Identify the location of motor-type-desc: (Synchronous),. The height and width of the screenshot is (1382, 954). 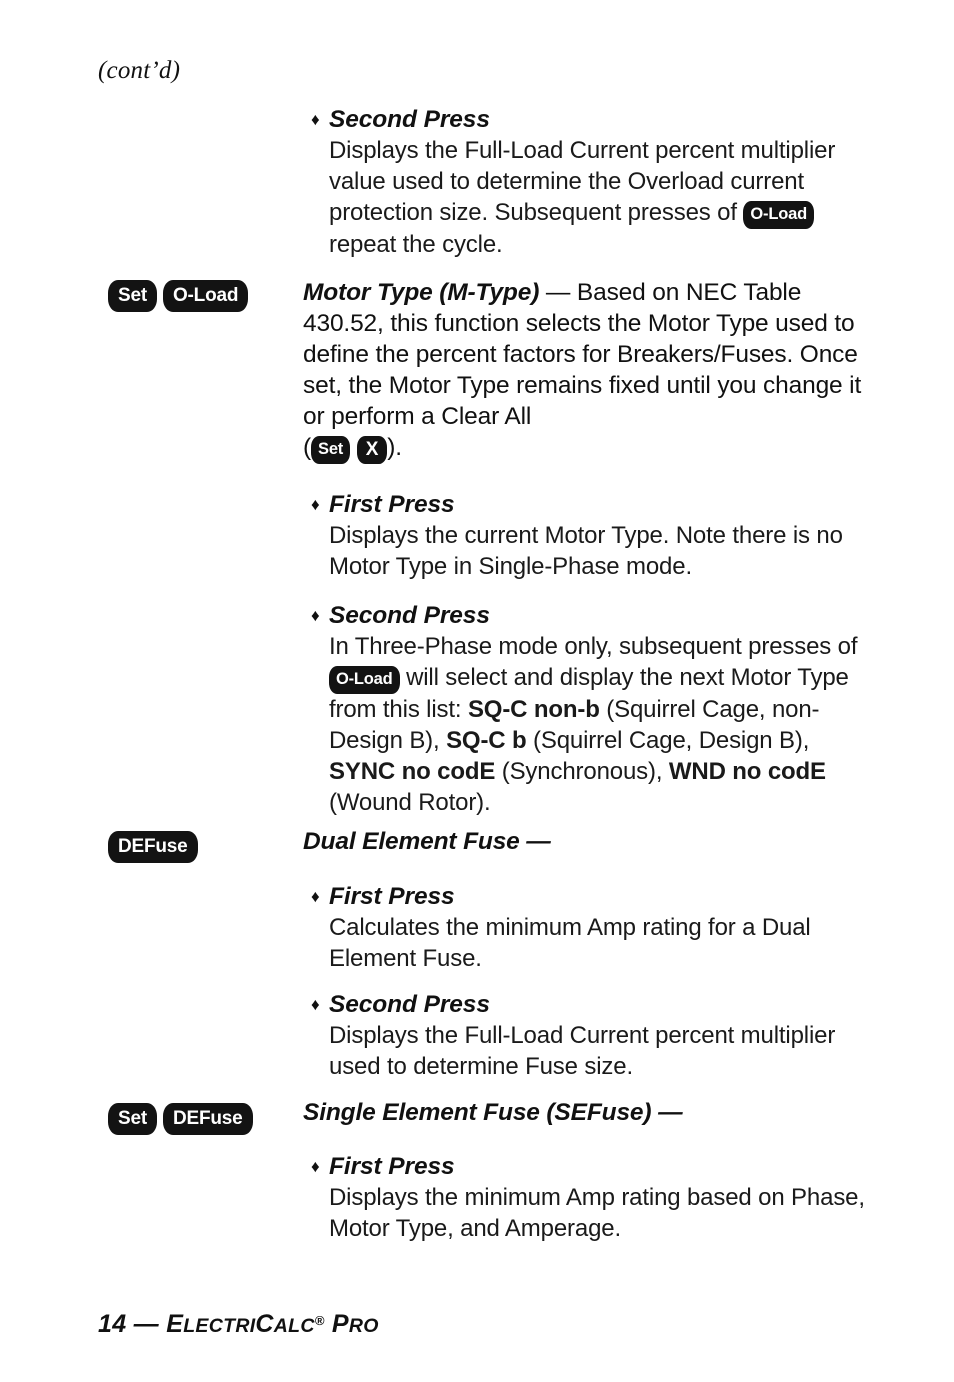
(582, 771).